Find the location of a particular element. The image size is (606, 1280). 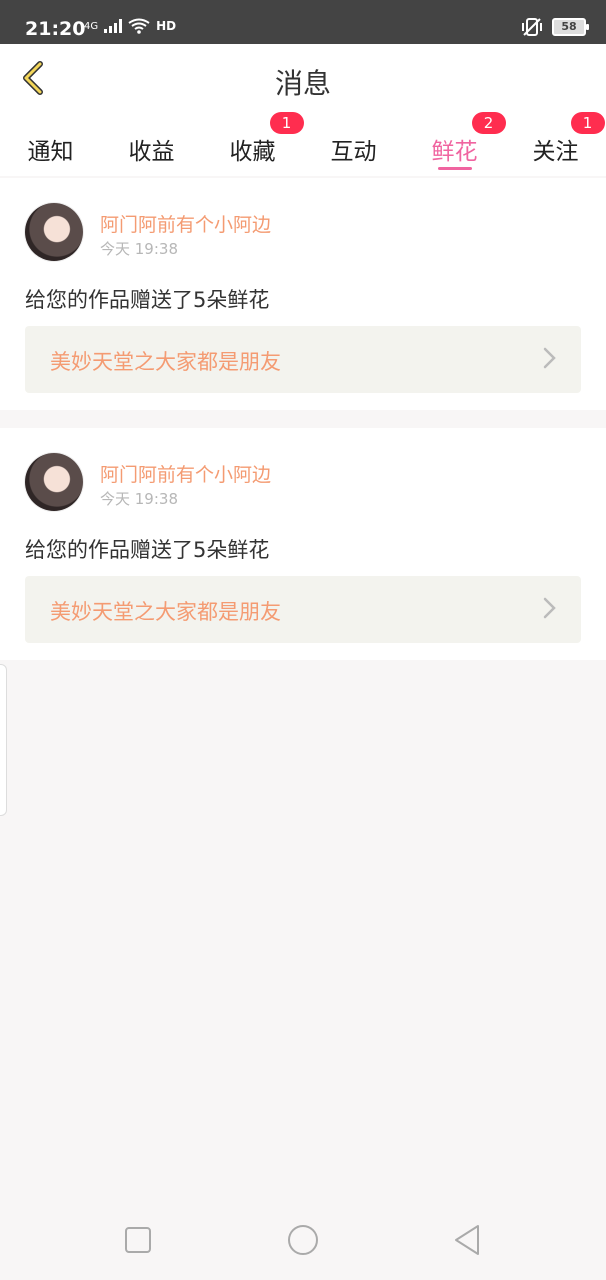

tab-earnings: 收益 is located at coordinates (152, 147).